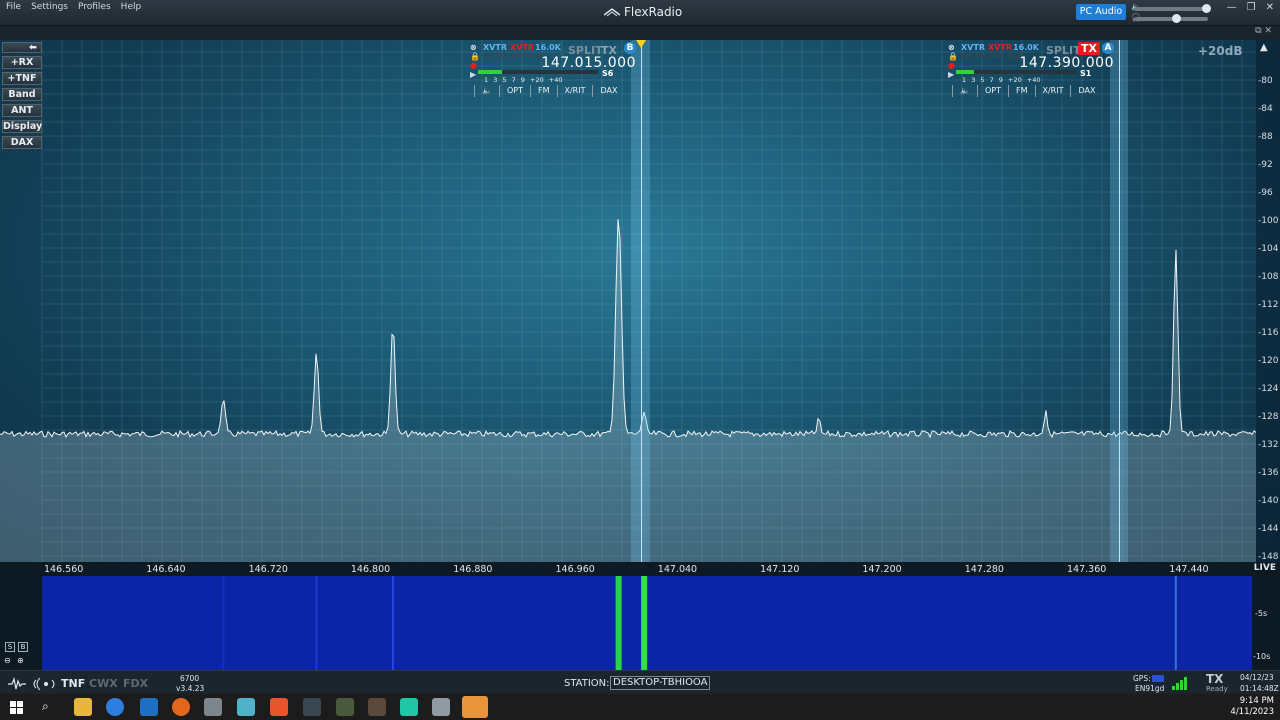  I want to click on master-volume-slider, so click(1172, 8).